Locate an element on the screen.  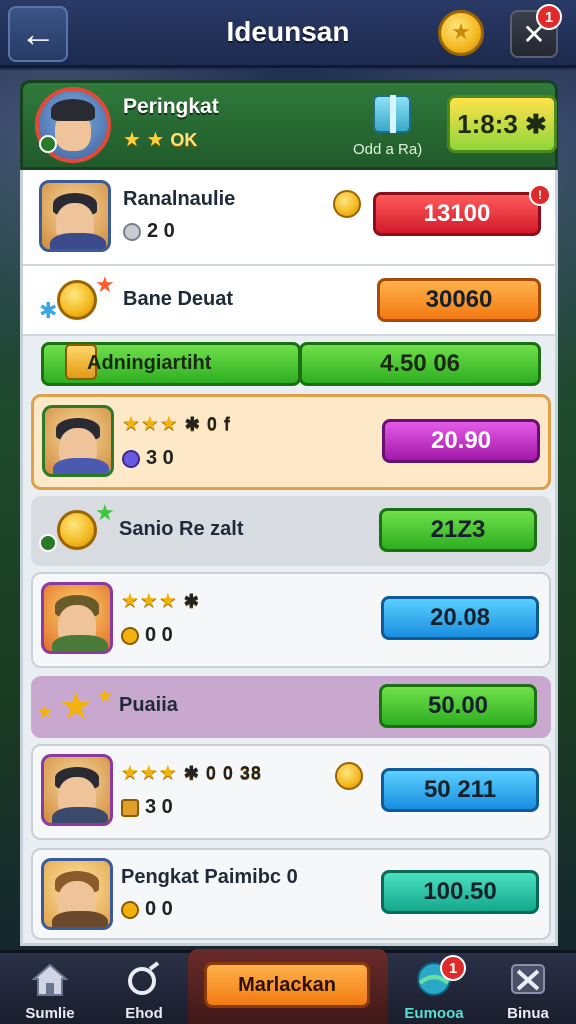
level-badge-icon is located at coordinates (48, 144).